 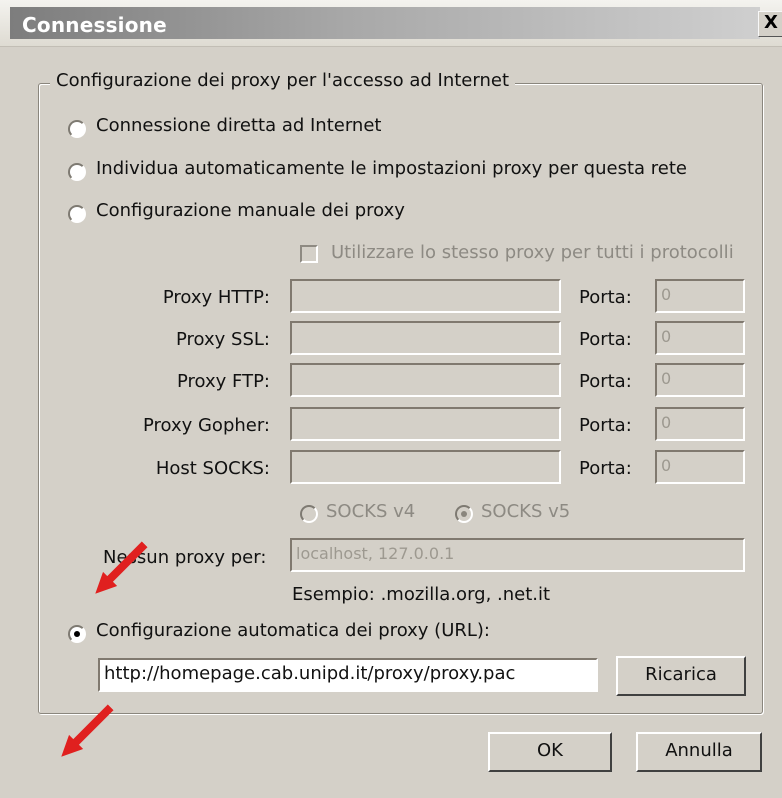 What do you see at coordinates (605, 381) in the screenshot?
I see `port-ftp-label: Porta:` at bounding box center [605, 381].